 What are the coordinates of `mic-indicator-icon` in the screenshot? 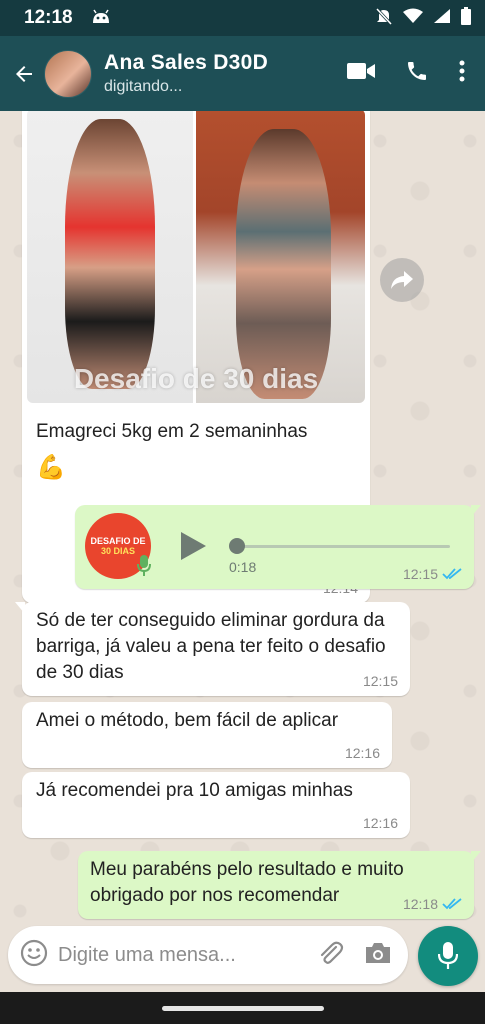 It's located at (144, 568).